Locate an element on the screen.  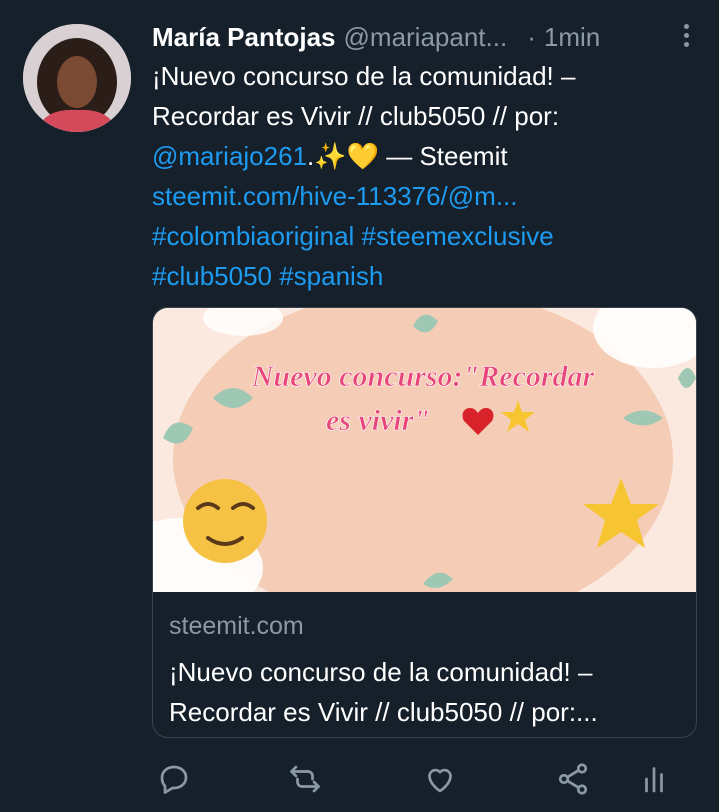
author-name: María Pantojas is located at coordinates (244, 37).